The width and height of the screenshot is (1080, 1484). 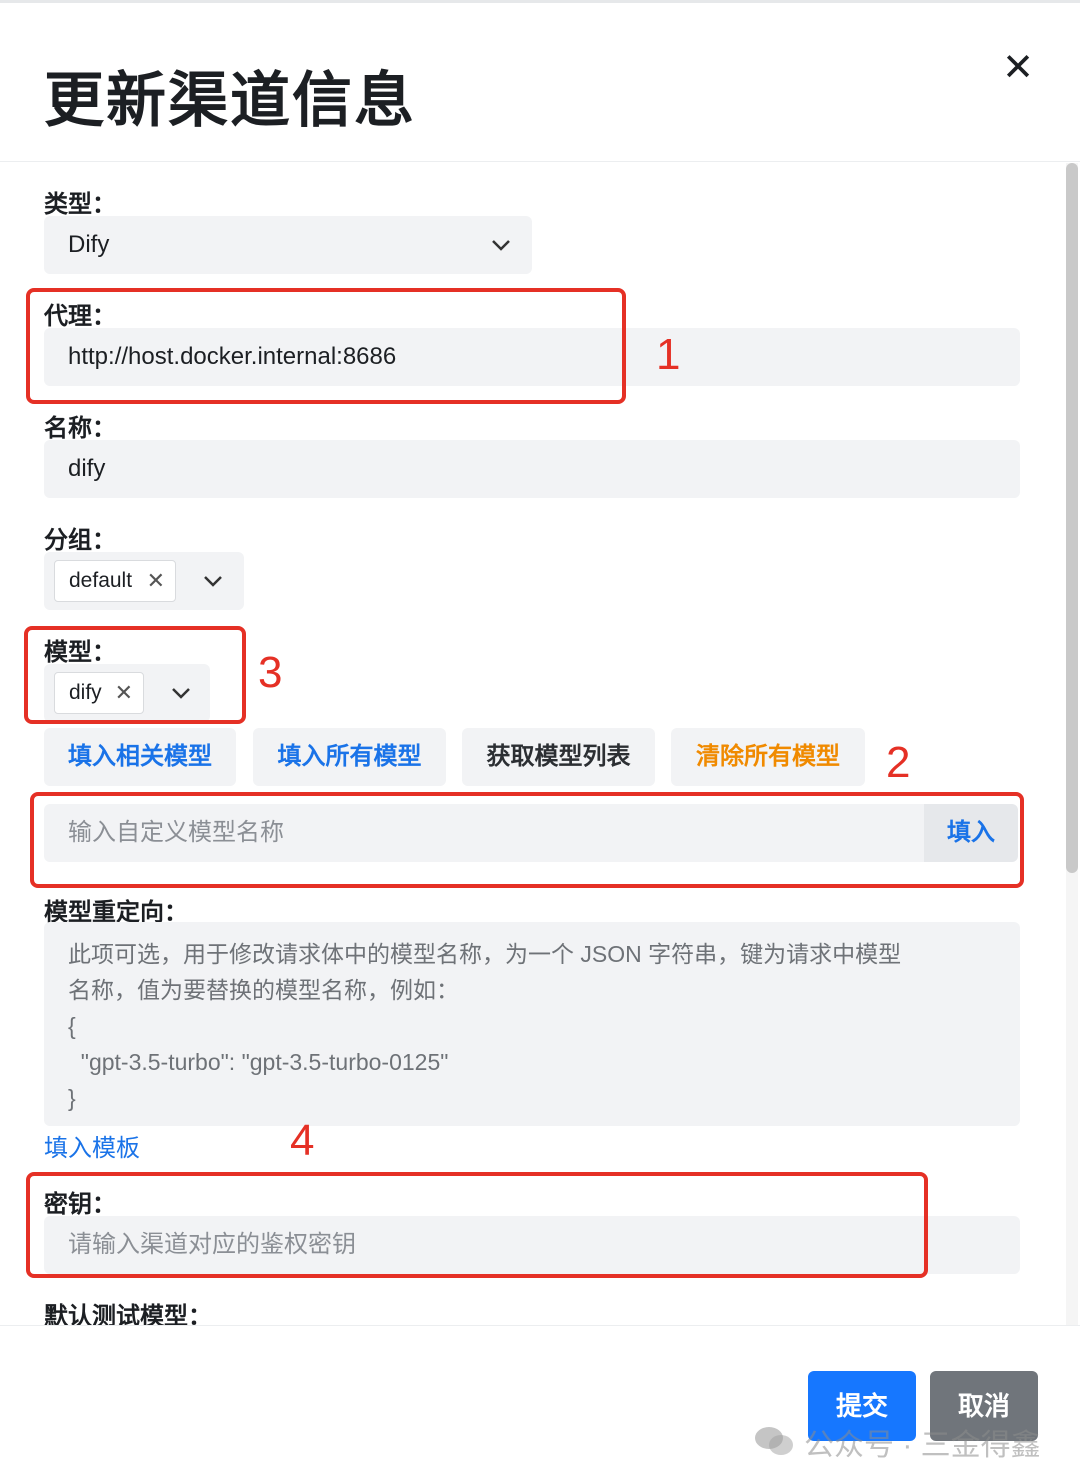 What do you see at coordinates (898, 762) in the screenshot?
I see `annotation-number-2: 2` at bounding box center [898, 762].